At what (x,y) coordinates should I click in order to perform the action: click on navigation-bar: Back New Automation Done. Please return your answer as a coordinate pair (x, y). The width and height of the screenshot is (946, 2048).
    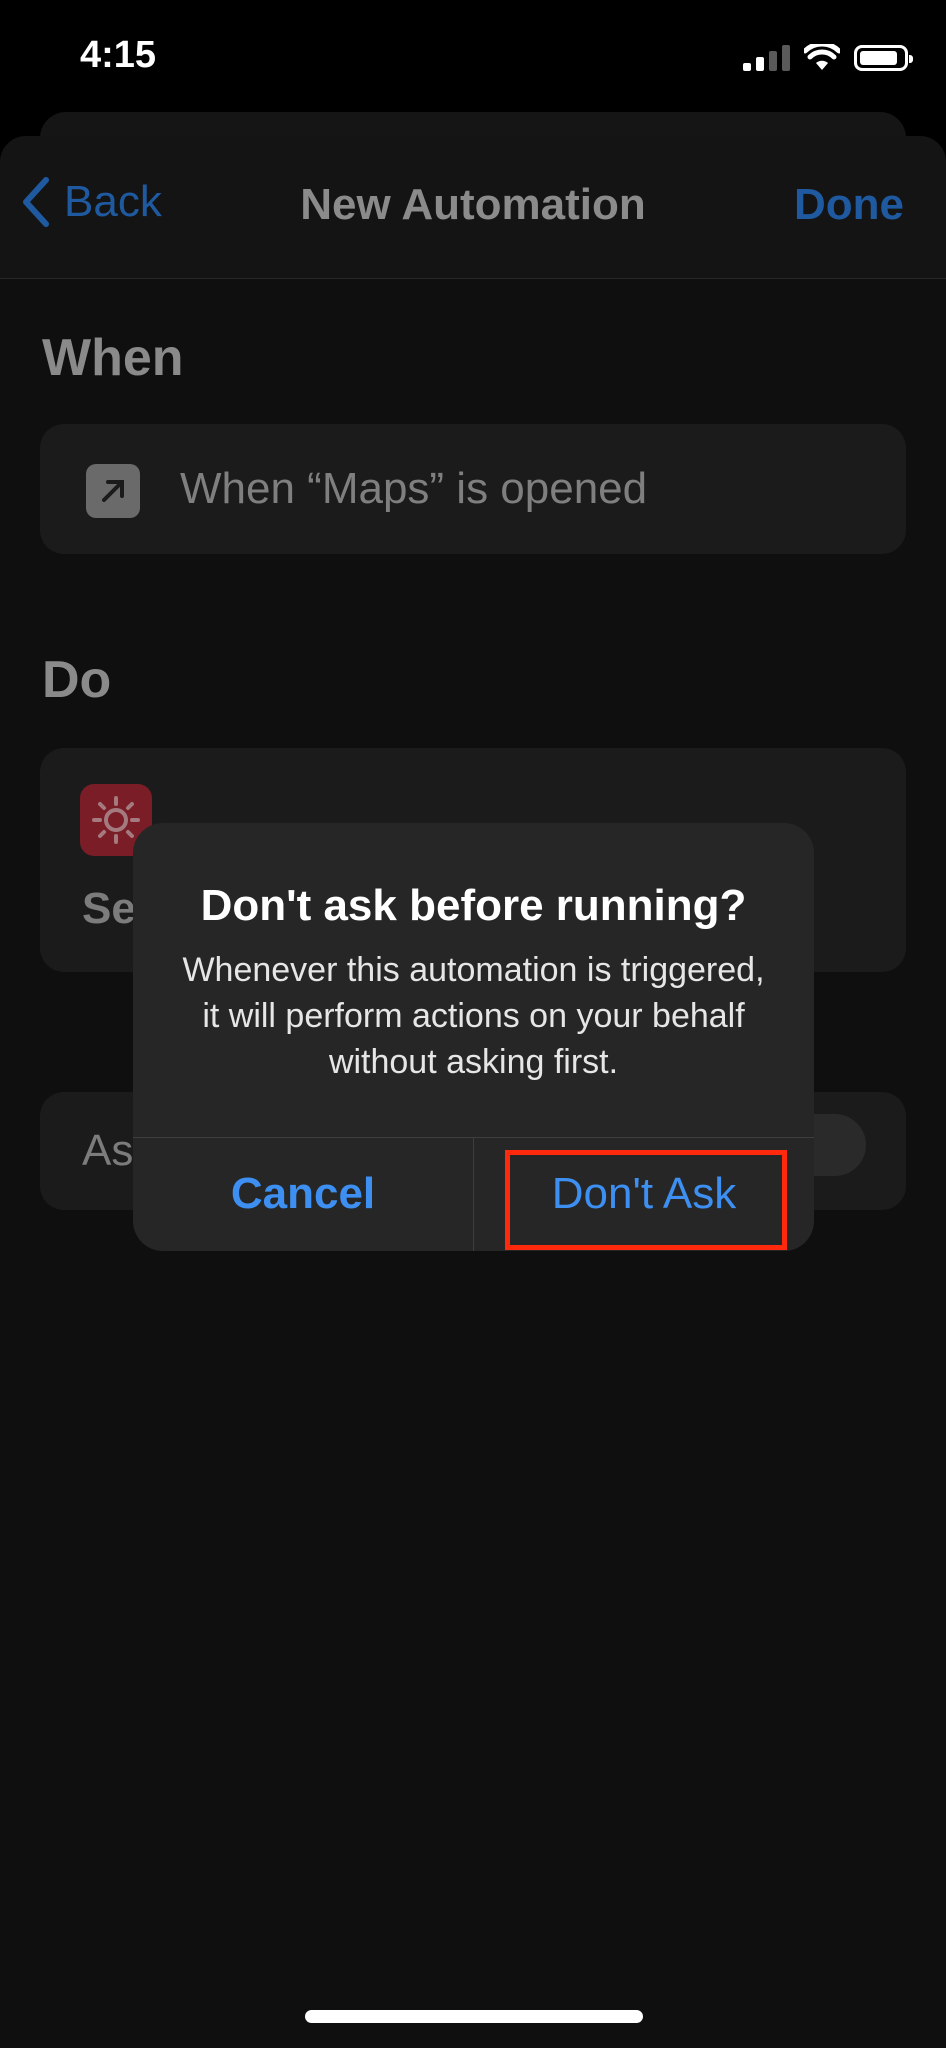
    Looking at the image, I should click on (473, 207).